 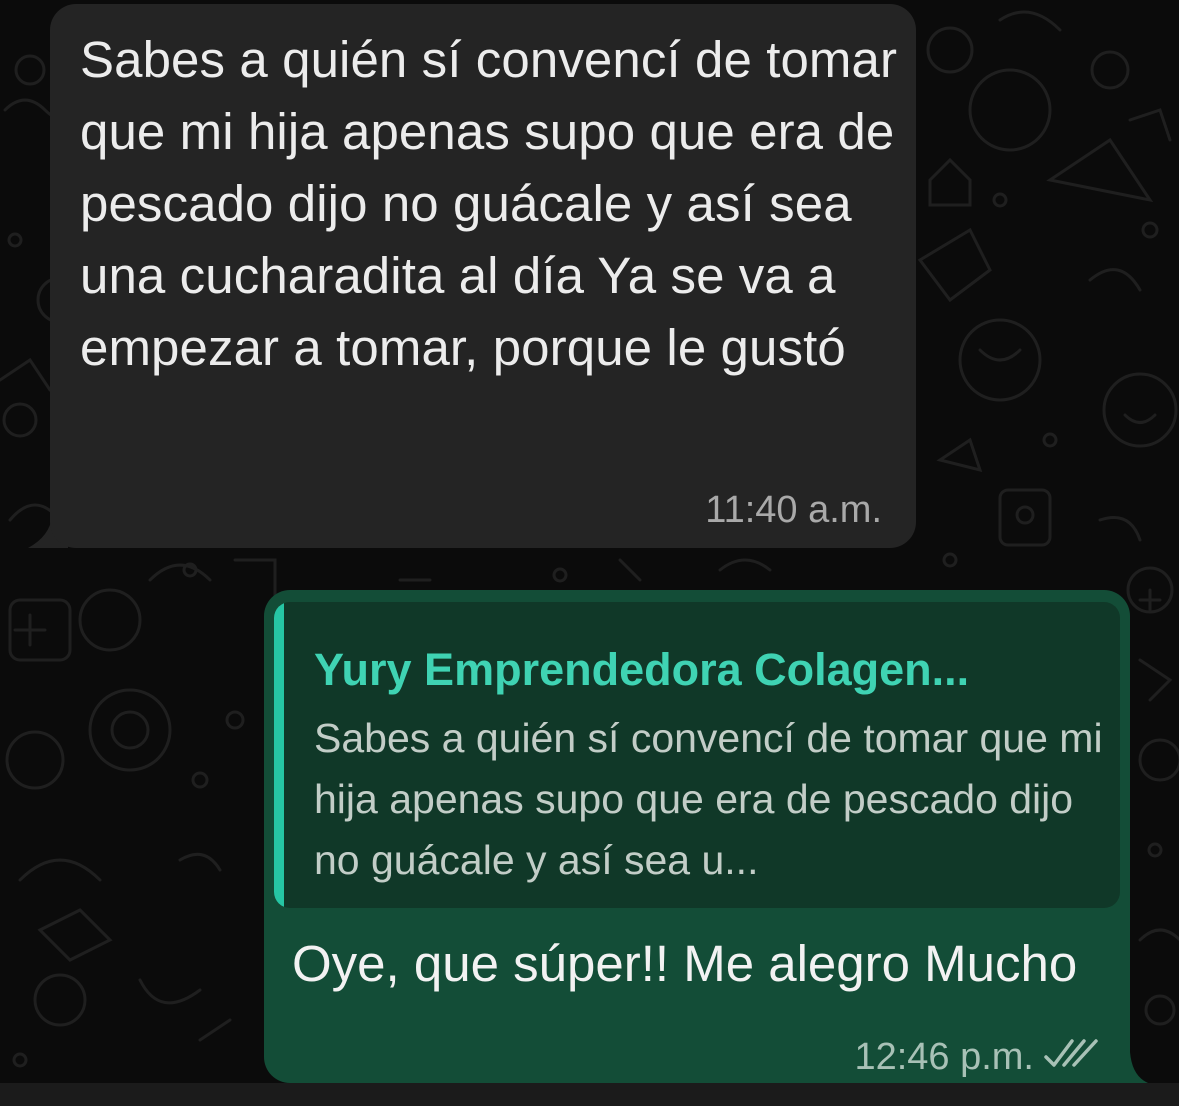 What do you see at coordinates (944, 1057) in the screenshot?
I see `outgoing-message-time: 12:46 p.m.` at bounding box center [944, 1057].